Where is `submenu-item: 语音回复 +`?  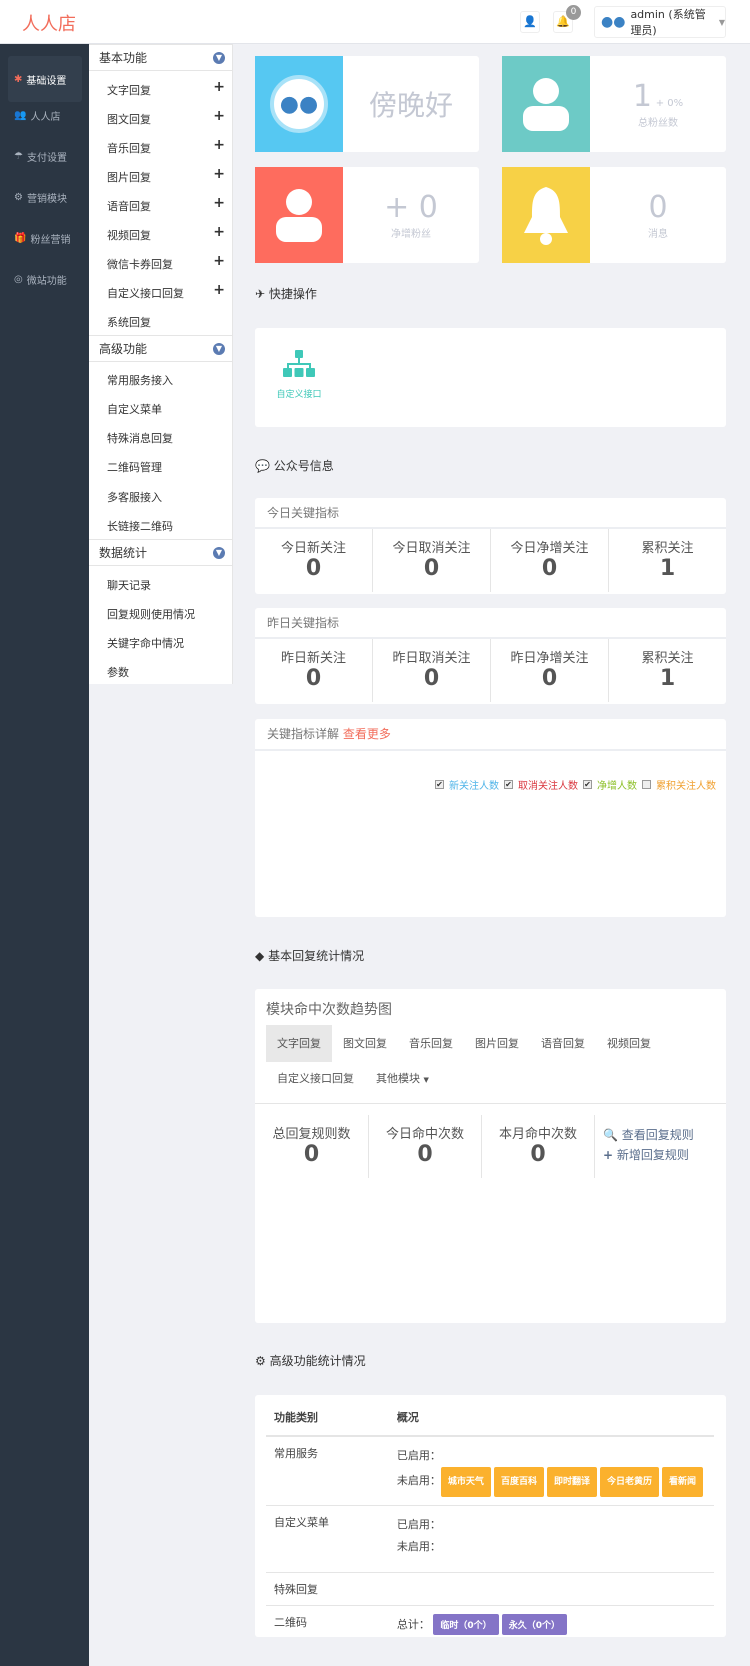
submenu-item: 语音回复 + is located at coordinates (166, 205).